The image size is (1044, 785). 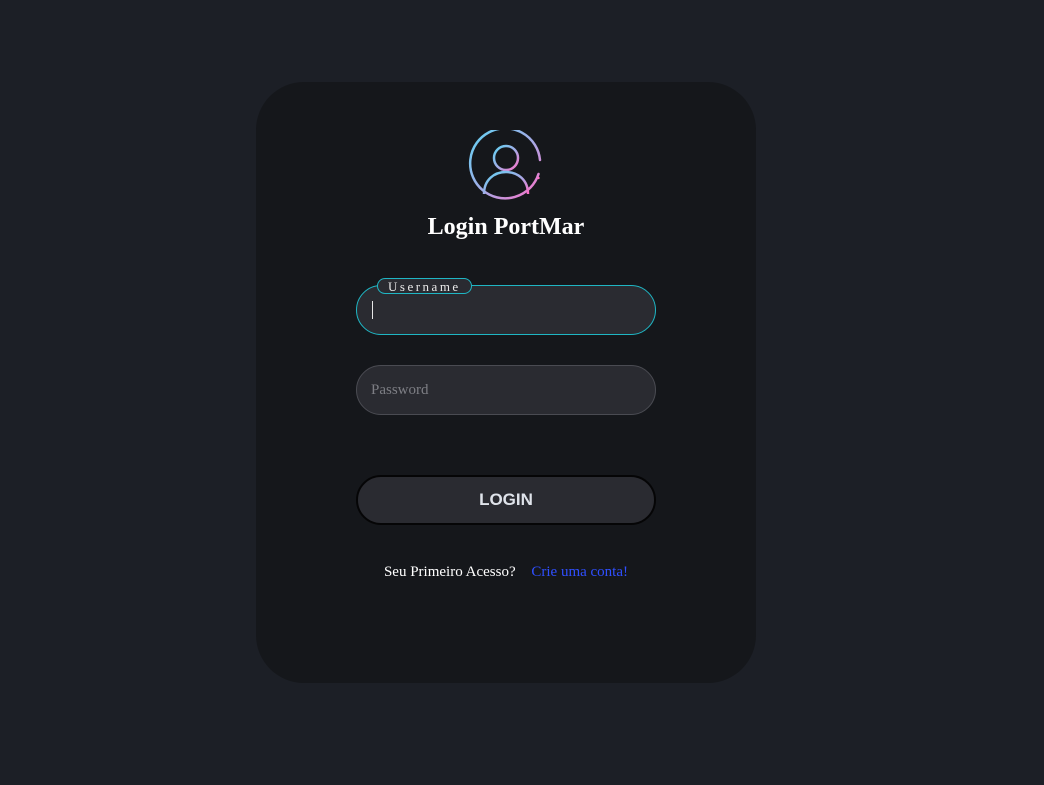 I want to click on username-field: Username, so click(x=506, y=306).